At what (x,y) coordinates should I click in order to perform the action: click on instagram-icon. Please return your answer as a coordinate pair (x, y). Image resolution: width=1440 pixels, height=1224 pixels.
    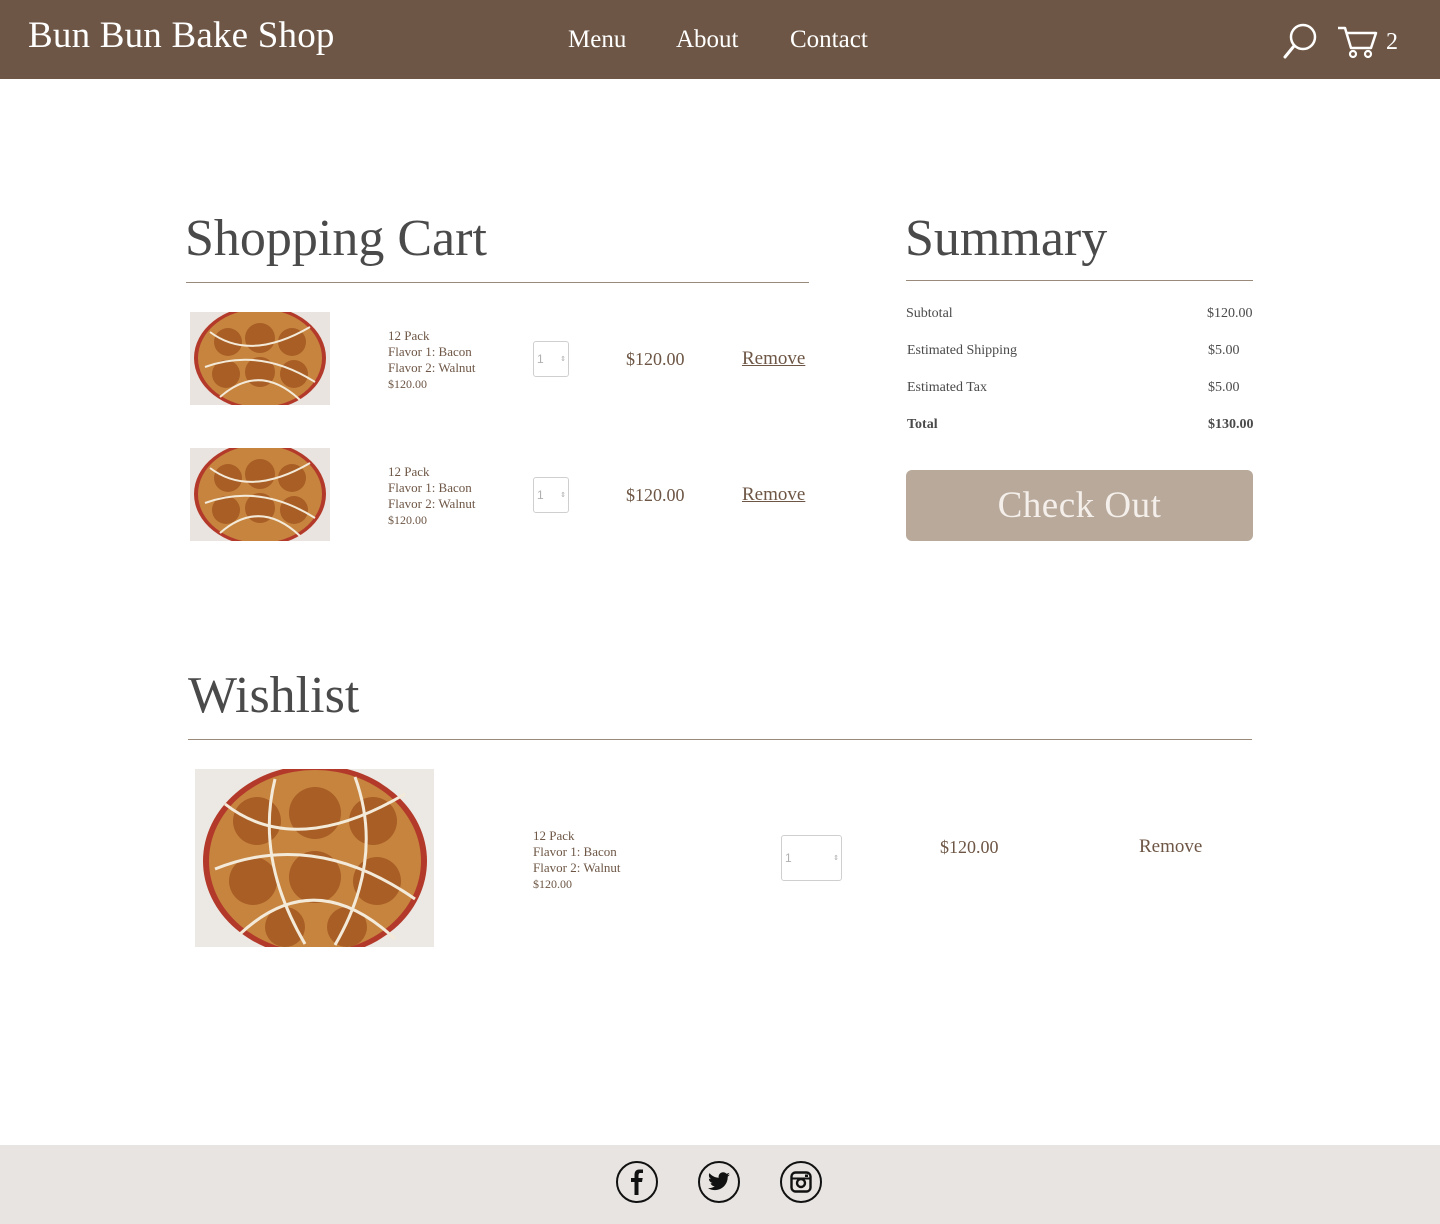
    Looking at the image, I should click on (801, 1182).